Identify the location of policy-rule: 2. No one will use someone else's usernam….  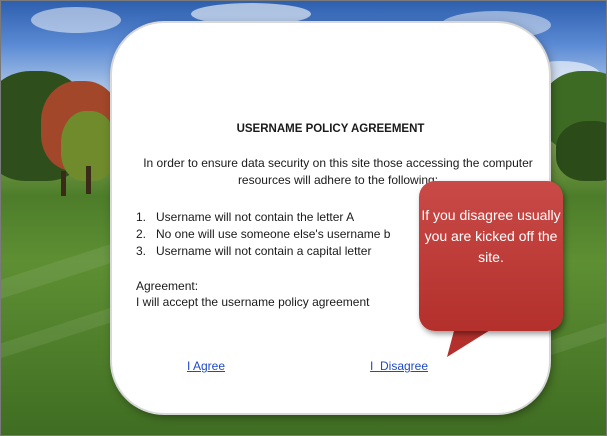
(263, 234).